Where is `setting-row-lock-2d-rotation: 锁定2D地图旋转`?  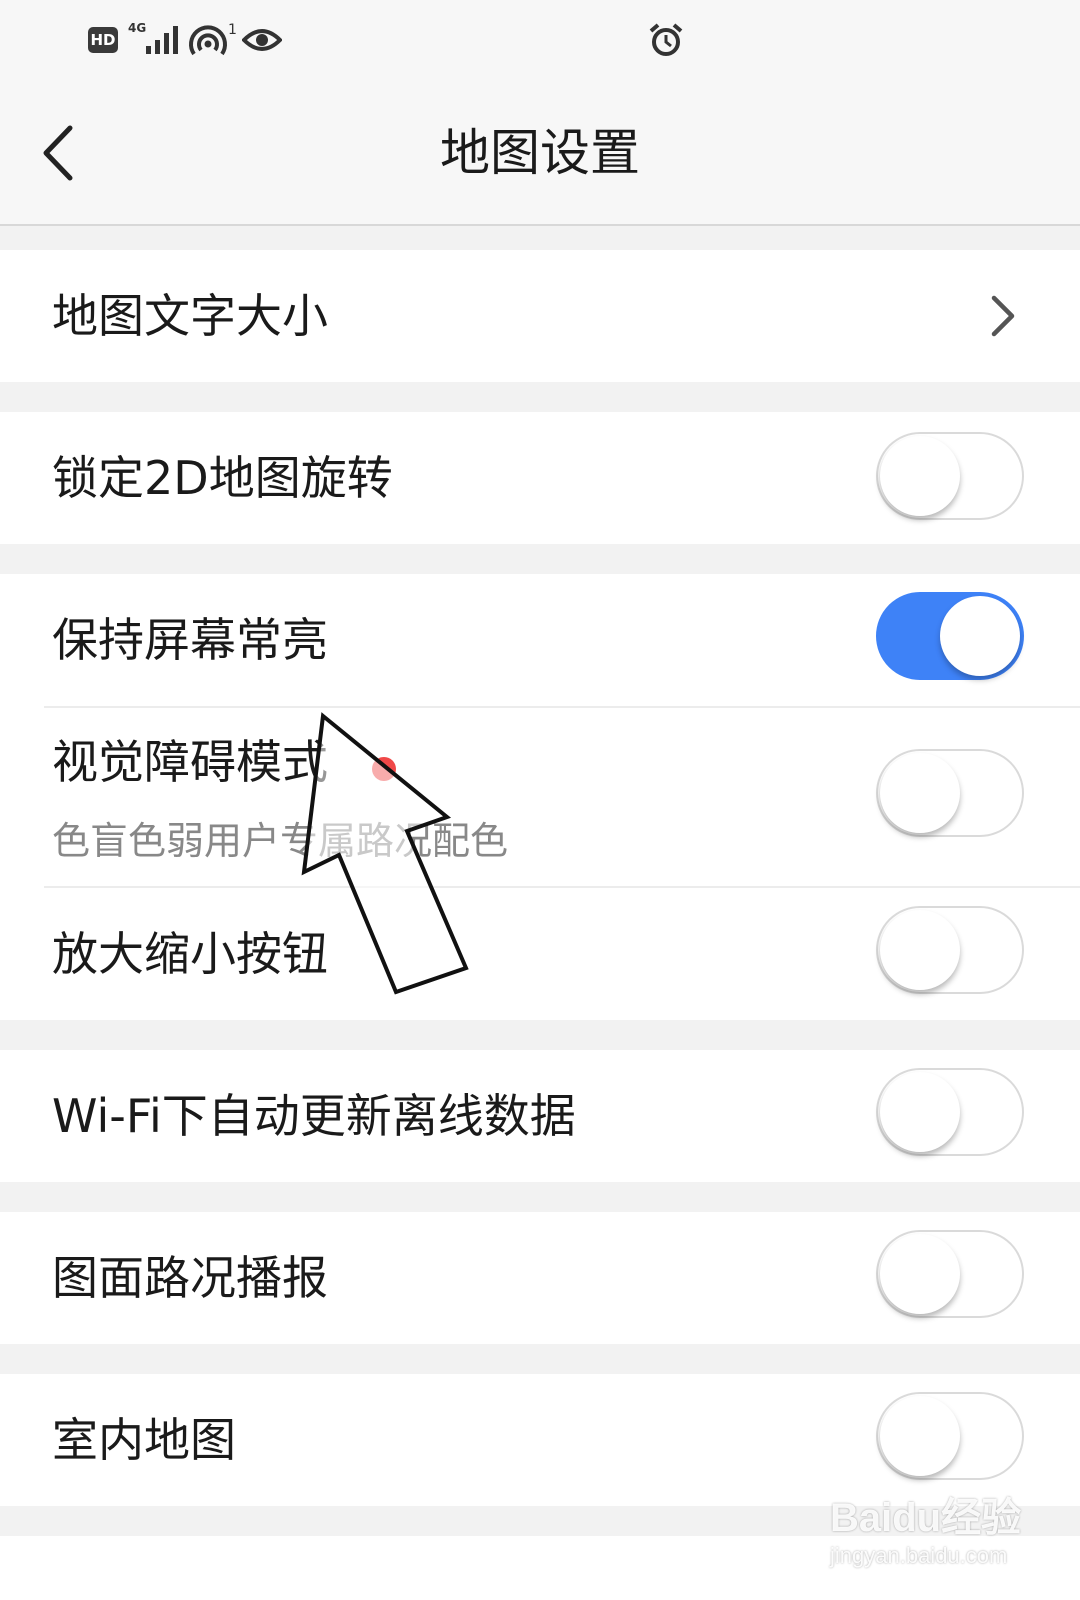
setting-row-lock-2d-rotation: 锁定2D地图旋转 is located at coordinates (540, 478).